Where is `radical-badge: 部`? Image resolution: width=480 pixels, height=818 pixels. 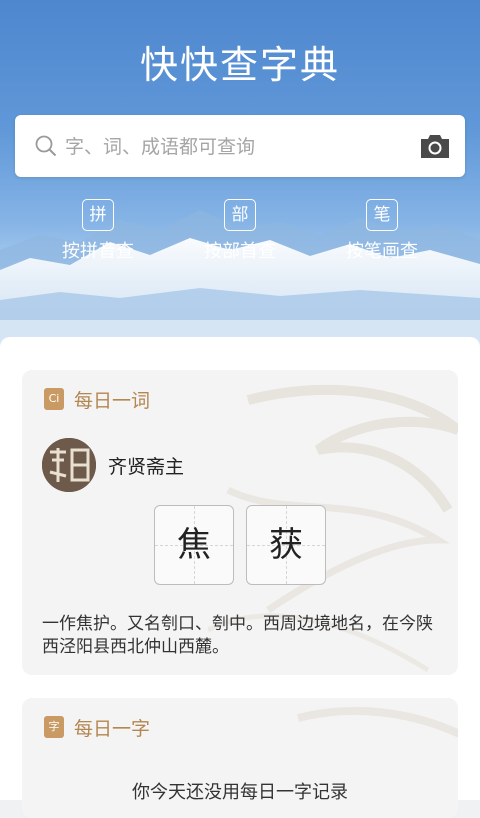
radical-badge: 部 is located at coordinates (240, 215).